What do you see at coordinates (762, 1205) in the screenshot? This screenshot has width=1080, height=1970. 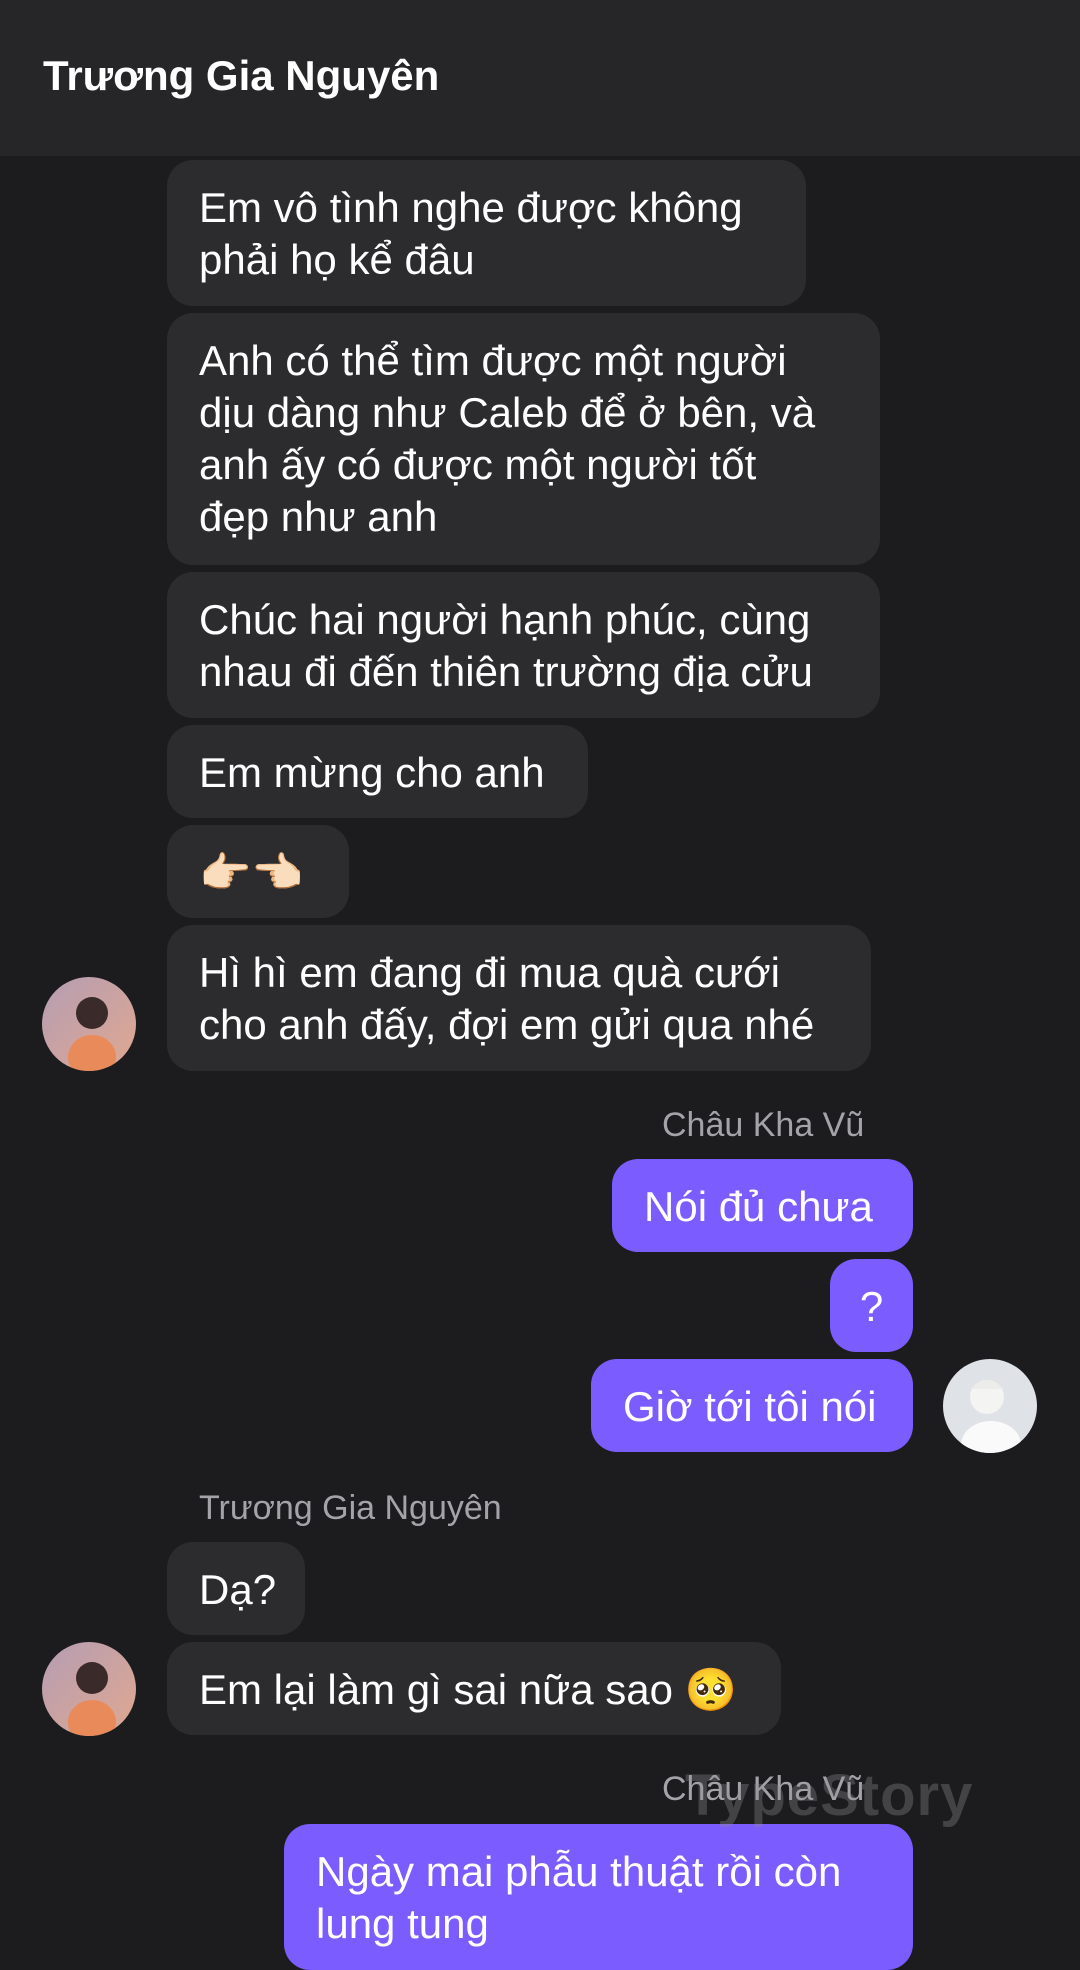 I see `message-bubble-outgoing: Nói đủ chưa` at bounding box center [762, 1205].